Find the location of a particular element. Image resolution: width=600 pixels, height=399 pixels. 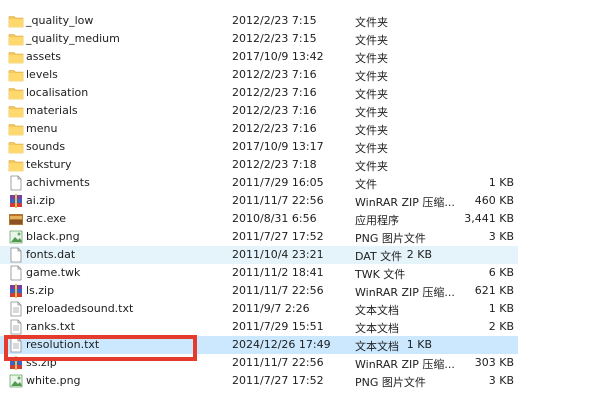

file-name: arc.exe is located at coordinates (46, 218).